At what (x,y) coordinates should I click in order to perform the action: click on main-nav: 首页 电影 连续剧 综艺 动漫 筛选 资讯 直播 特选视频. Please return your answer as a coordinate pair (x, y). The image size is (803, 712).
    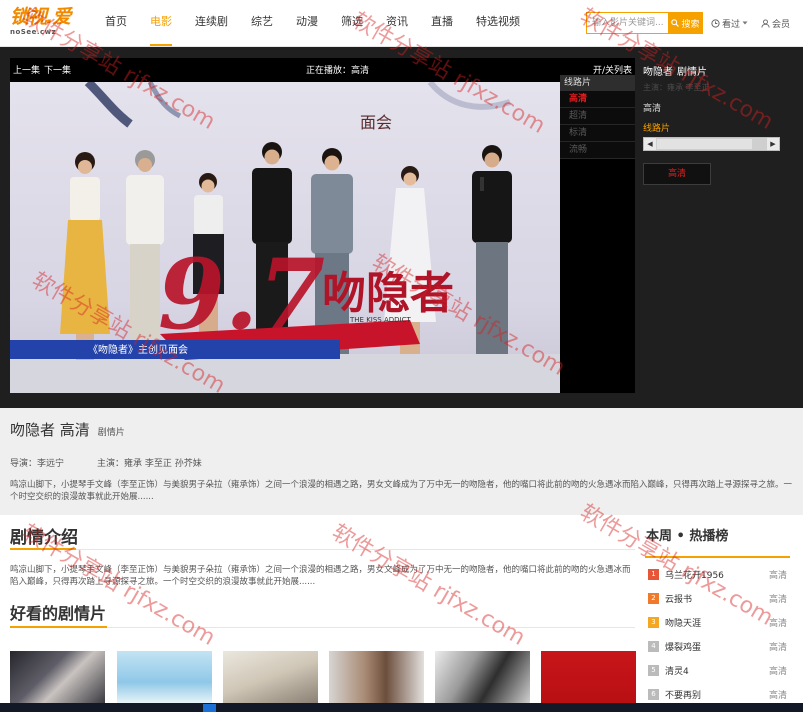
    Looking at the image, I should click on (312, 23).